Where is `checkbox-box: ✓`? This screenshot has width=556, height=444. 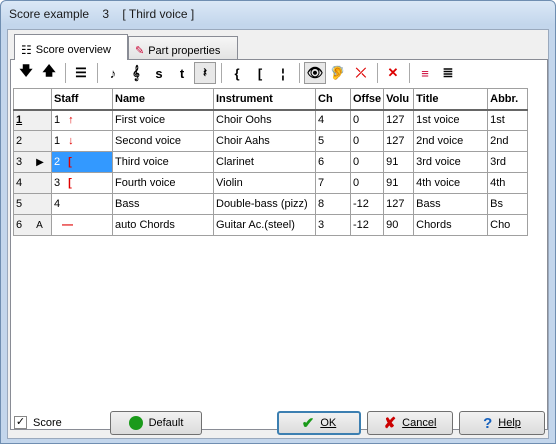 checkbox-box: ✓ is located at coordinates (20, 422).